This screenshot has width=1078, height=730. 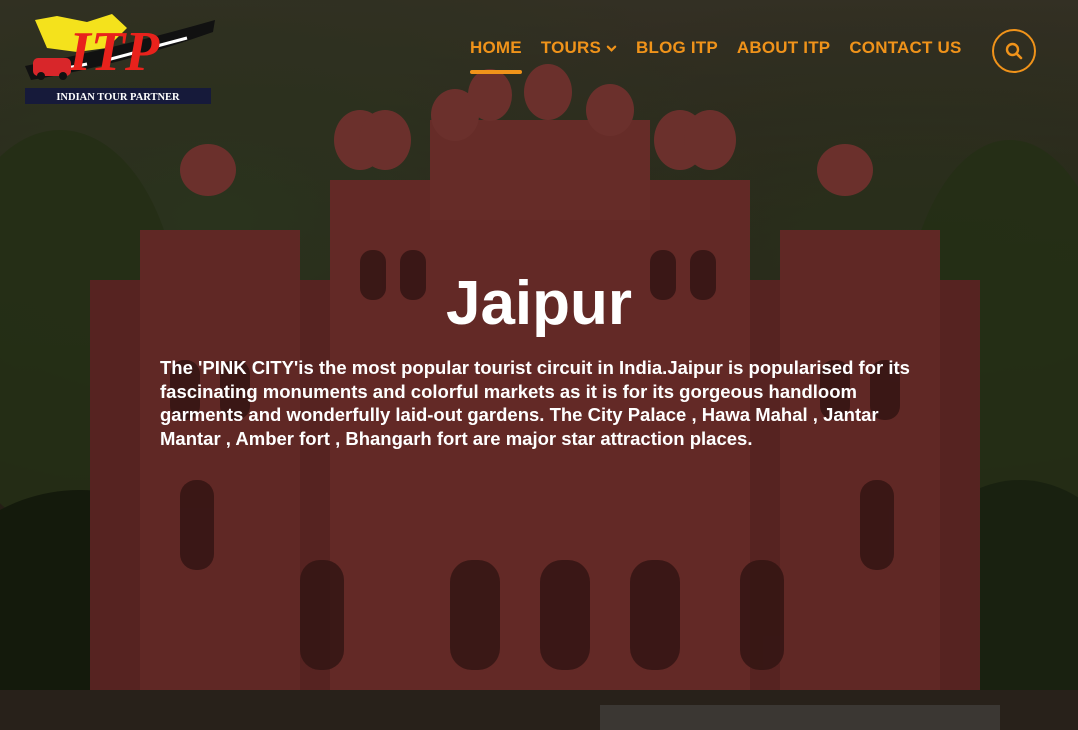 I want to click on nav-contact: CONTACT US, so click(x=905, y=48).